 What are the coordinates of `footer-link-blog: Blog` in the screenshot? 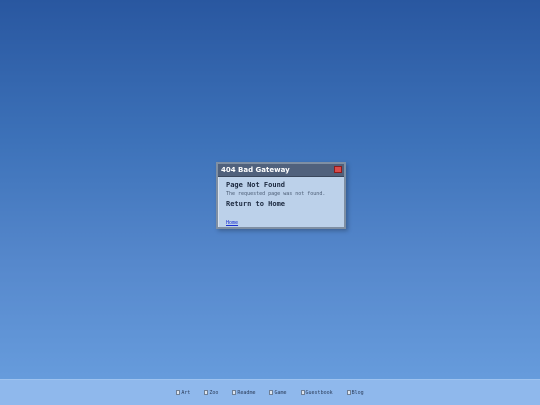 It's located at (355, 393).